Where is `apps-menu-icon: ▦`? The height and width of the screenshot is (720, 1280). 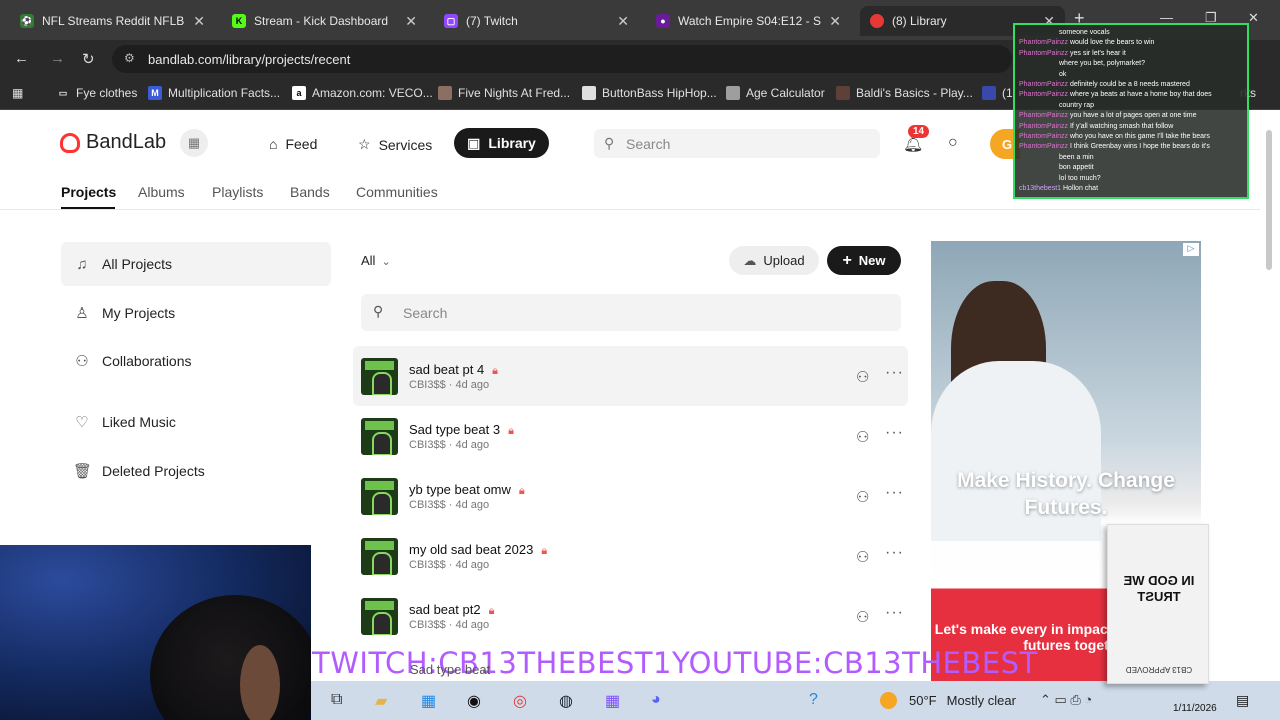
apps-menu-icon: ▦ is located at coordinates (194, 143).